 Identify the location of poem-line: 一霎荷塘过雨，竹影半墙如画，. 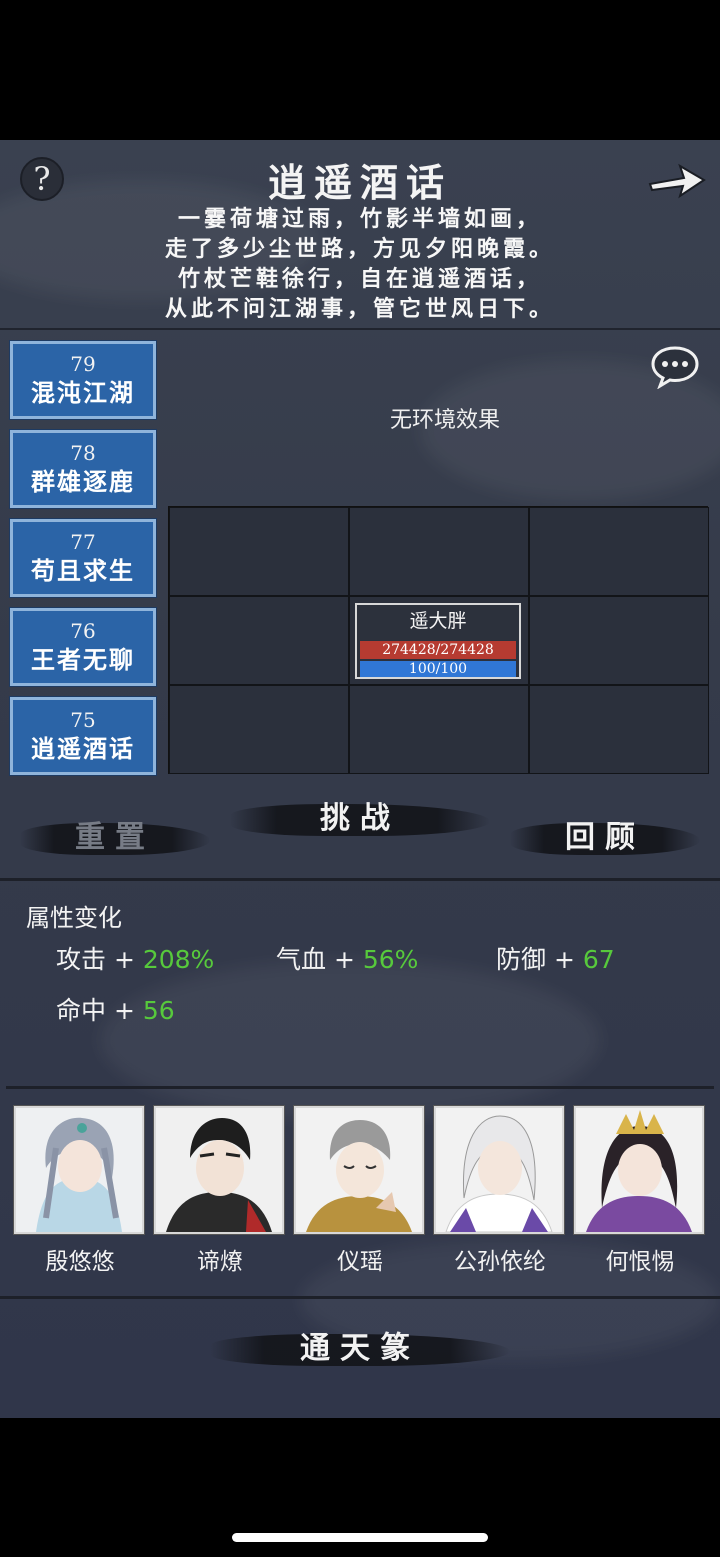
(359, 219).